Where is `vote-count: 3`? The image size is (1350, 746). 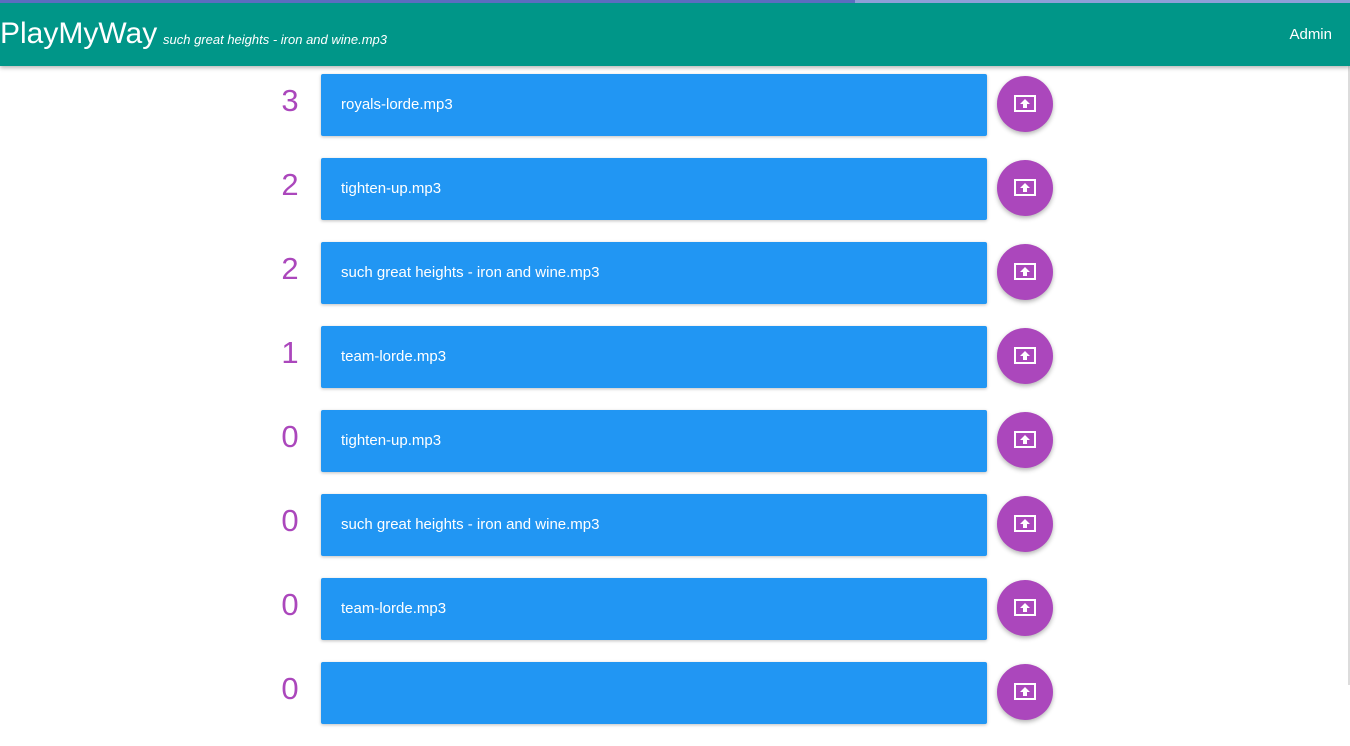 vote-count: 3 is located at coordinates (290, 100).